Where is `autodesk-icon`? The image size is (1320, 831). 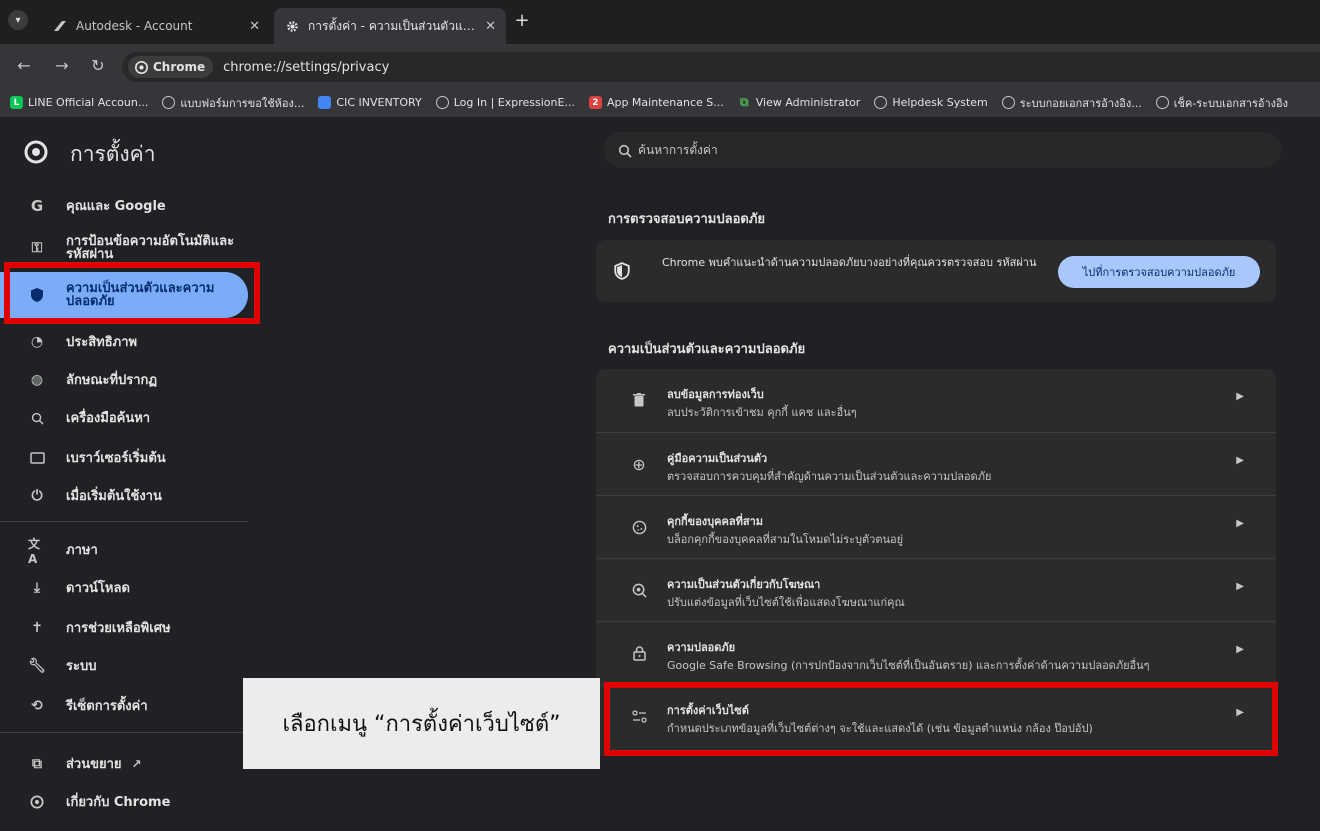 autodesk-icon is located at coordinates (60, 26).